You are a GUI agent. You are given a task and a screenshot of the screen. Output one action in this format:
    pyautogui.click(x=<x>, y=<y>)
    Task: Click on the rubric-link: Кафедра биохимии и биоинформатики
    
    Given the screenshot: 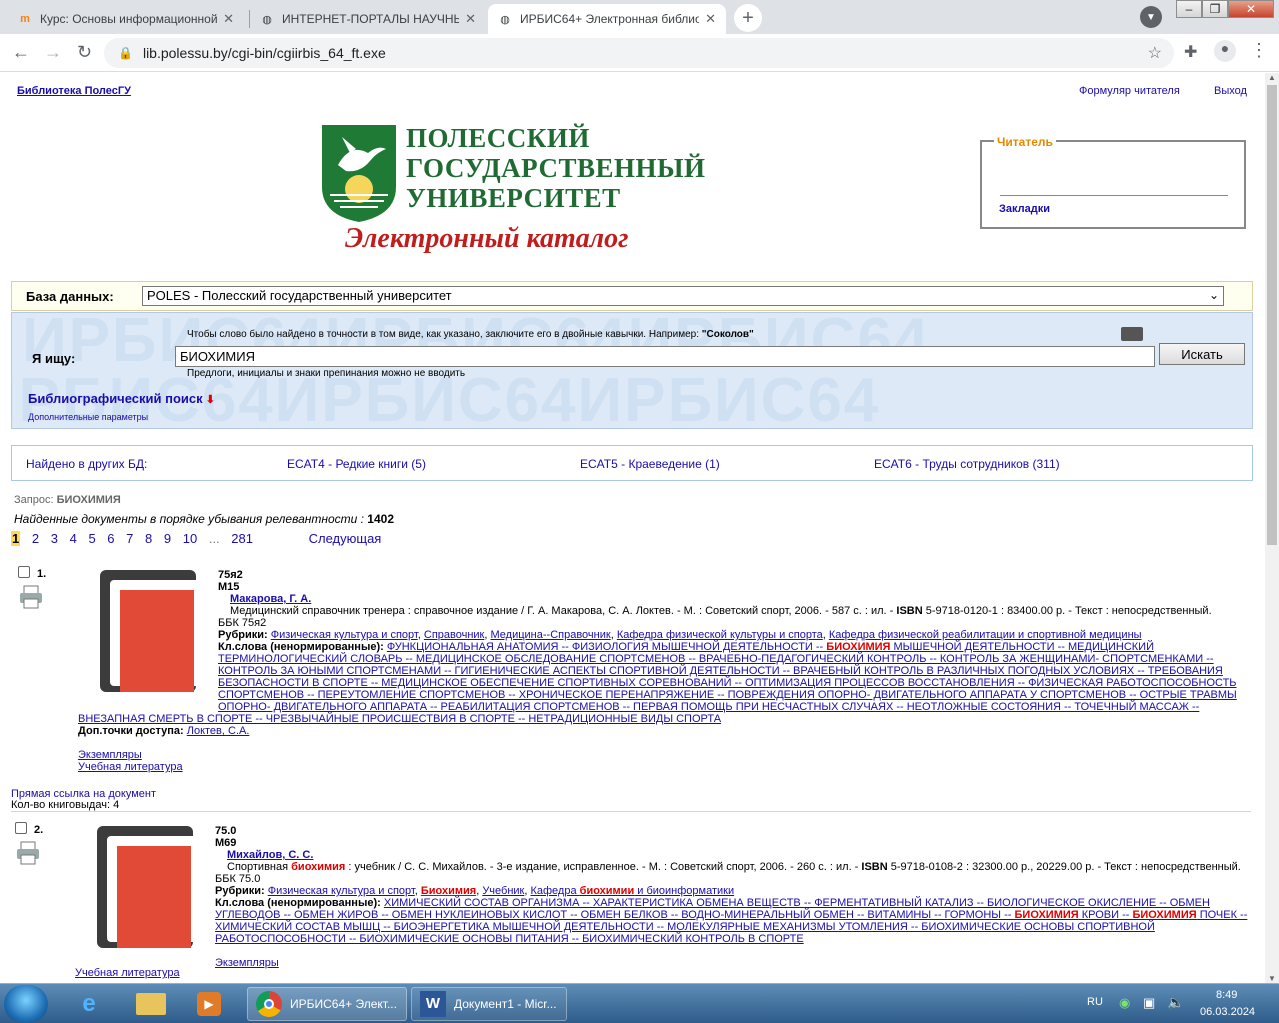 What is the action you would take?
    pyautogui.click(x=632, y=891)
    